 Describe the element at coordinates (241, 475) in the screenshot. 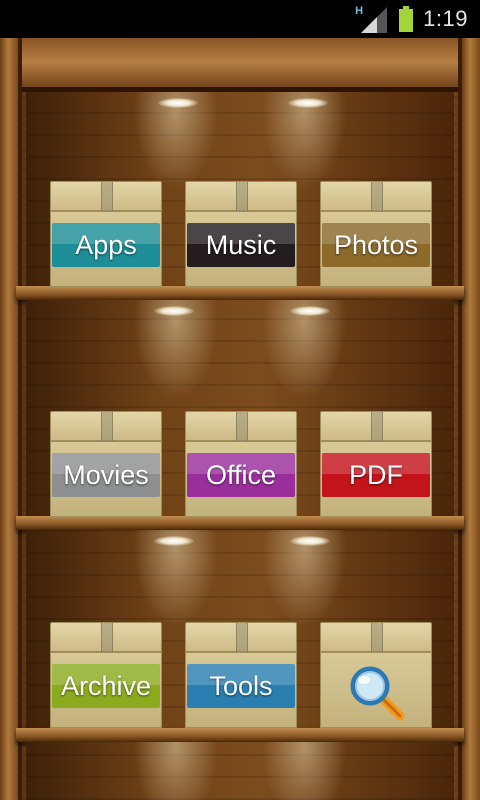

I see `office-label: Office` at that location.